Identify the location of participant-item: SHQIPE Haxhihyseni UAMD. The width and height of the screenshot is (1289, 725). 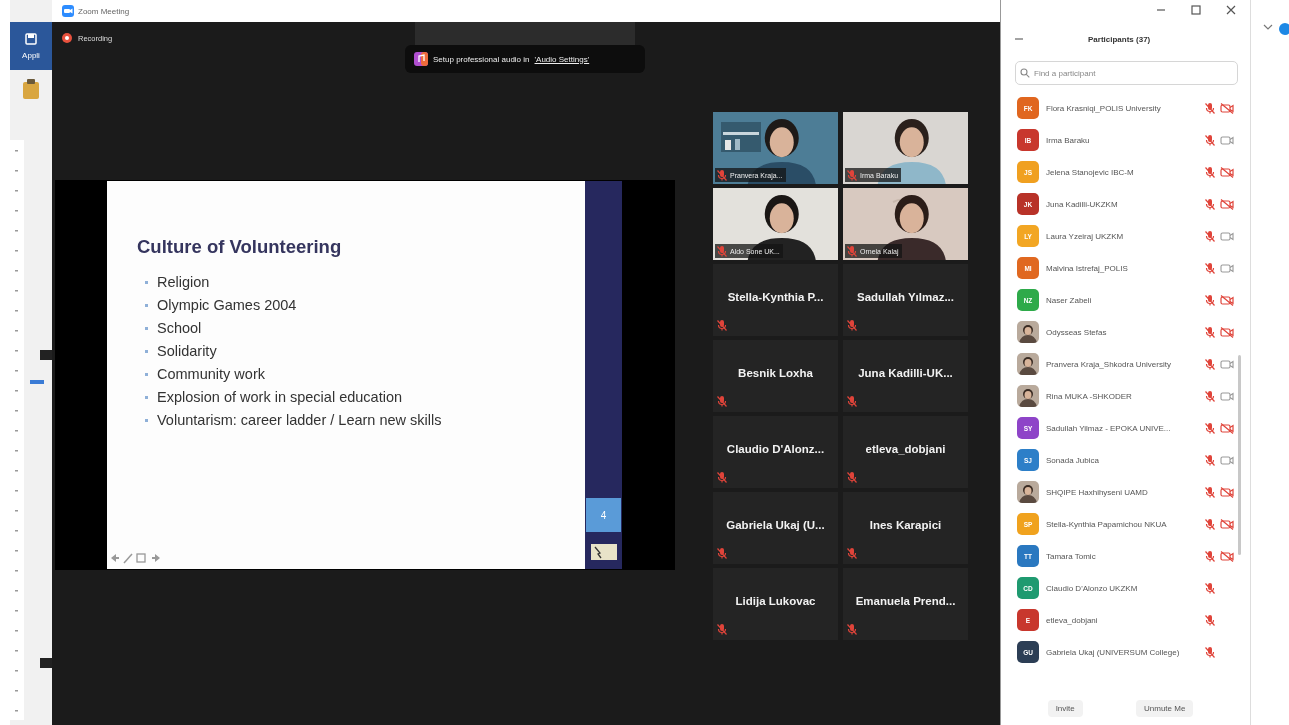
(1125, 492).